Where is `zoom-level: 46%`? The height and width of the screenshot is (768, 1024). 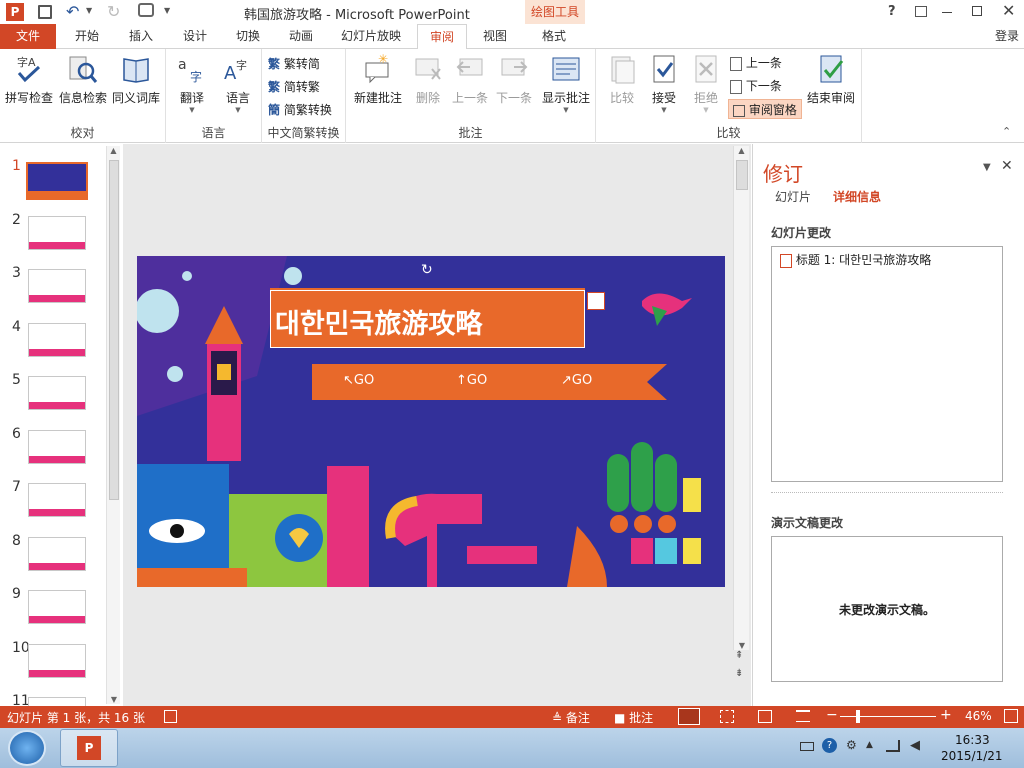 zoom-level: 46% is located at coordinates (978, 716).